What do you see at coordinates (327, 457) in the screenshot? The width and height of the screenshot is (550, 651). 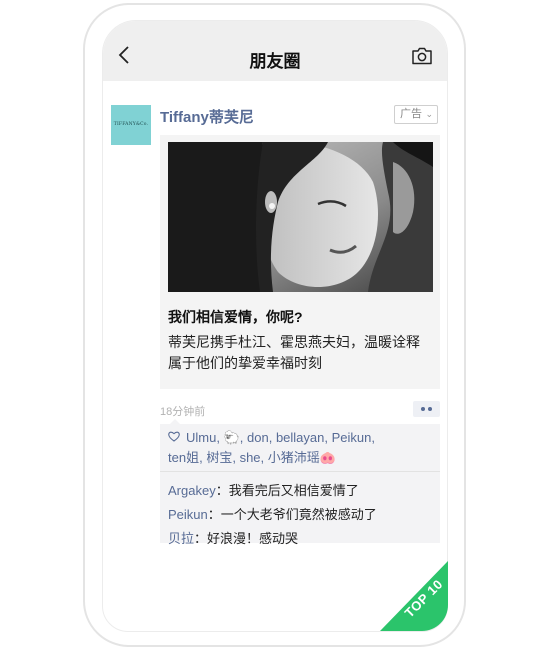 I see `pig-emoji: 🐽` at bounding box center [327, 457].